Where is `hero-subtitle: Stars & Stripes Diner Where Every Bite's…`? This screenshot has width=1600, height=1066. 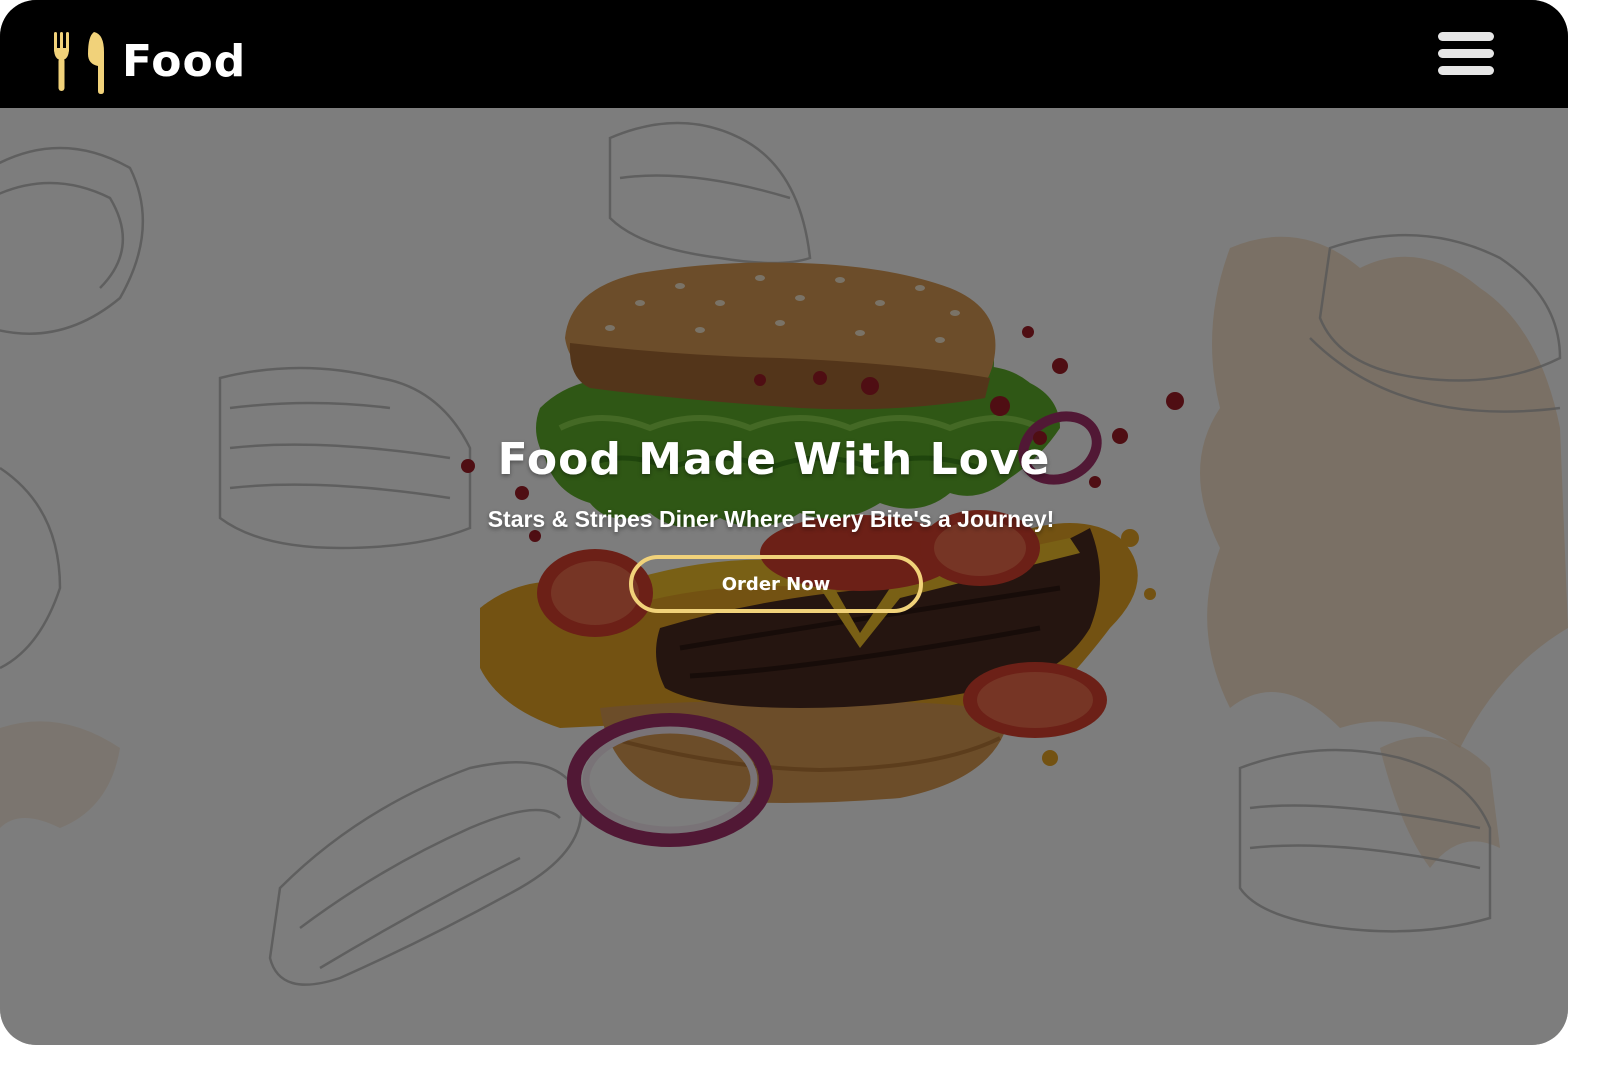 hero-subtitle: Stars & Stripes Diner Where Every Bite's… is located at coordinates (771, 519).